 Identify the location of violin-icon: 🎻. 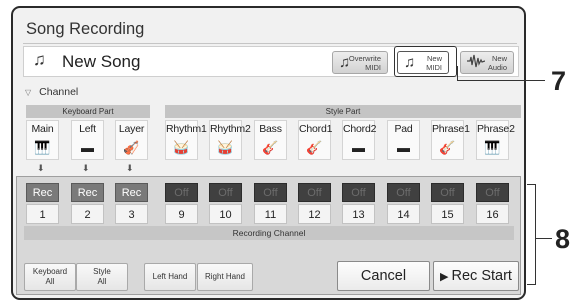
(131, 147).